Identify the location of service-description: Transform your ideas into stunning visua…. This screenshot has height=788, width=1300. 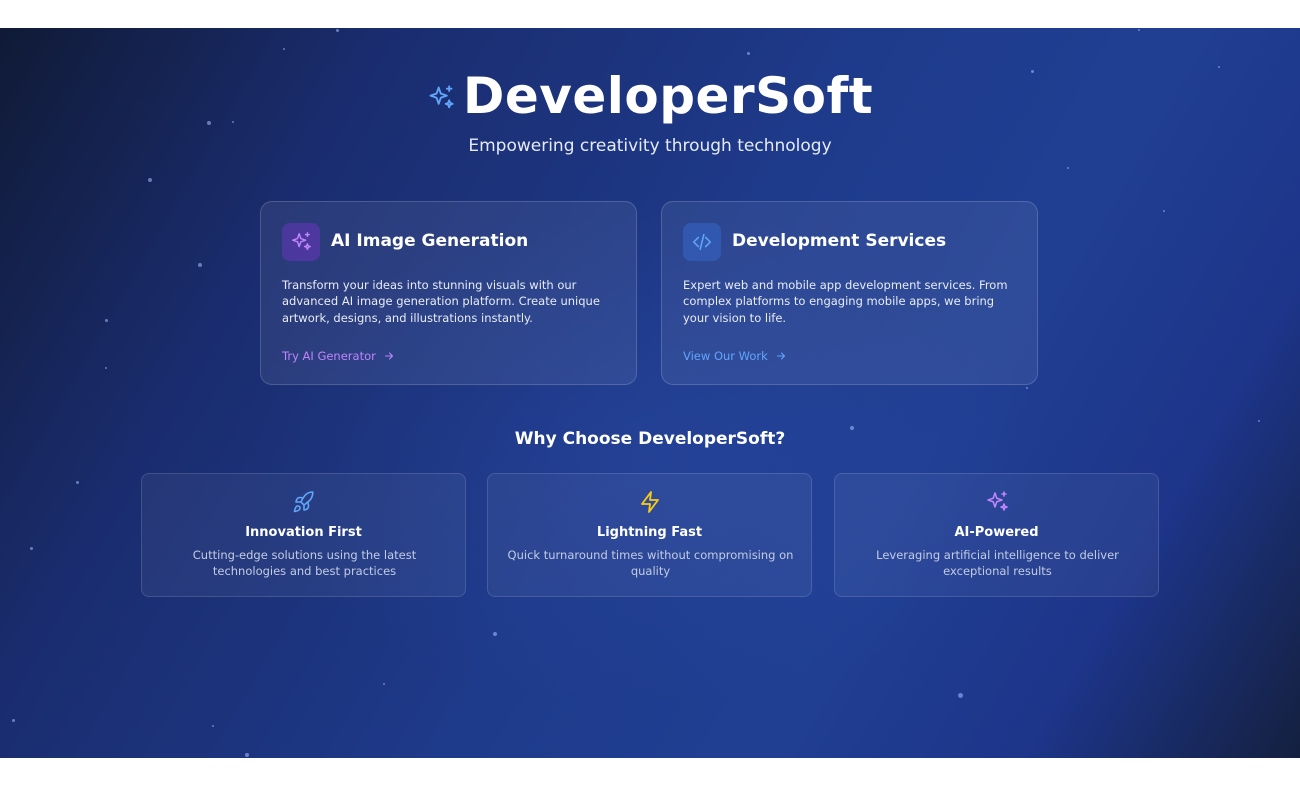
(441, 301).